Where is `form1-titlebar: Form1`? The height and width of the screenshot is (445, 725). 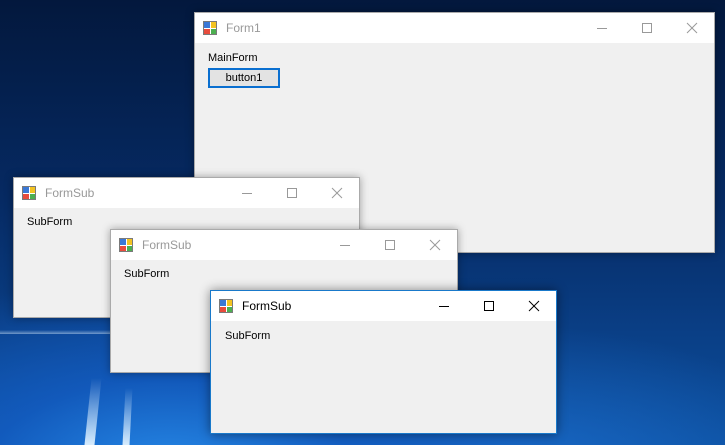 form1-titlebar: Form1 is located at coordinates (454, 28).